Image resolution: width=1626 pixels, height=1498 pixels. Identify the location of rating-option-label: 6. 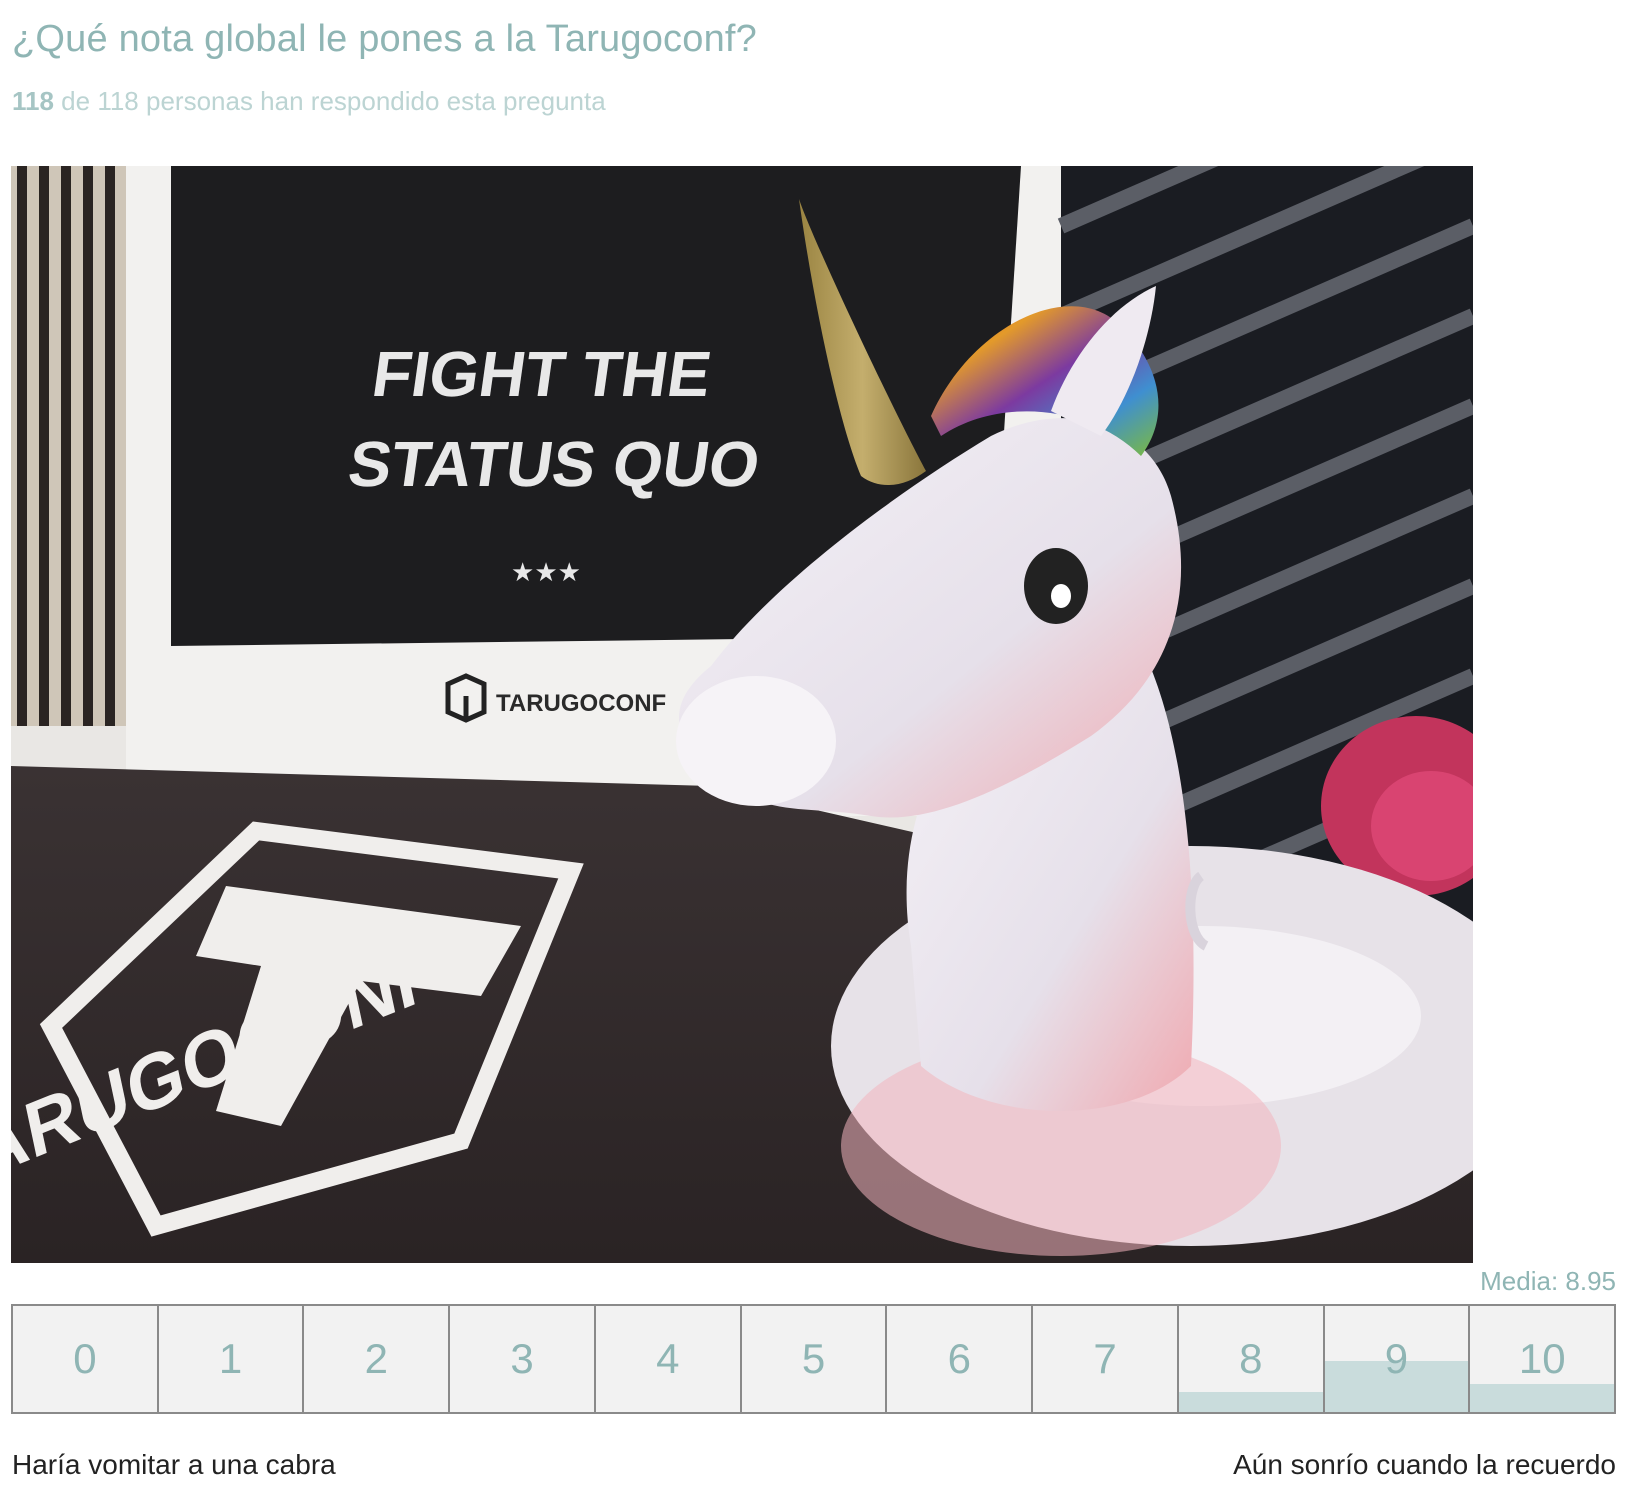
(959, 1358).